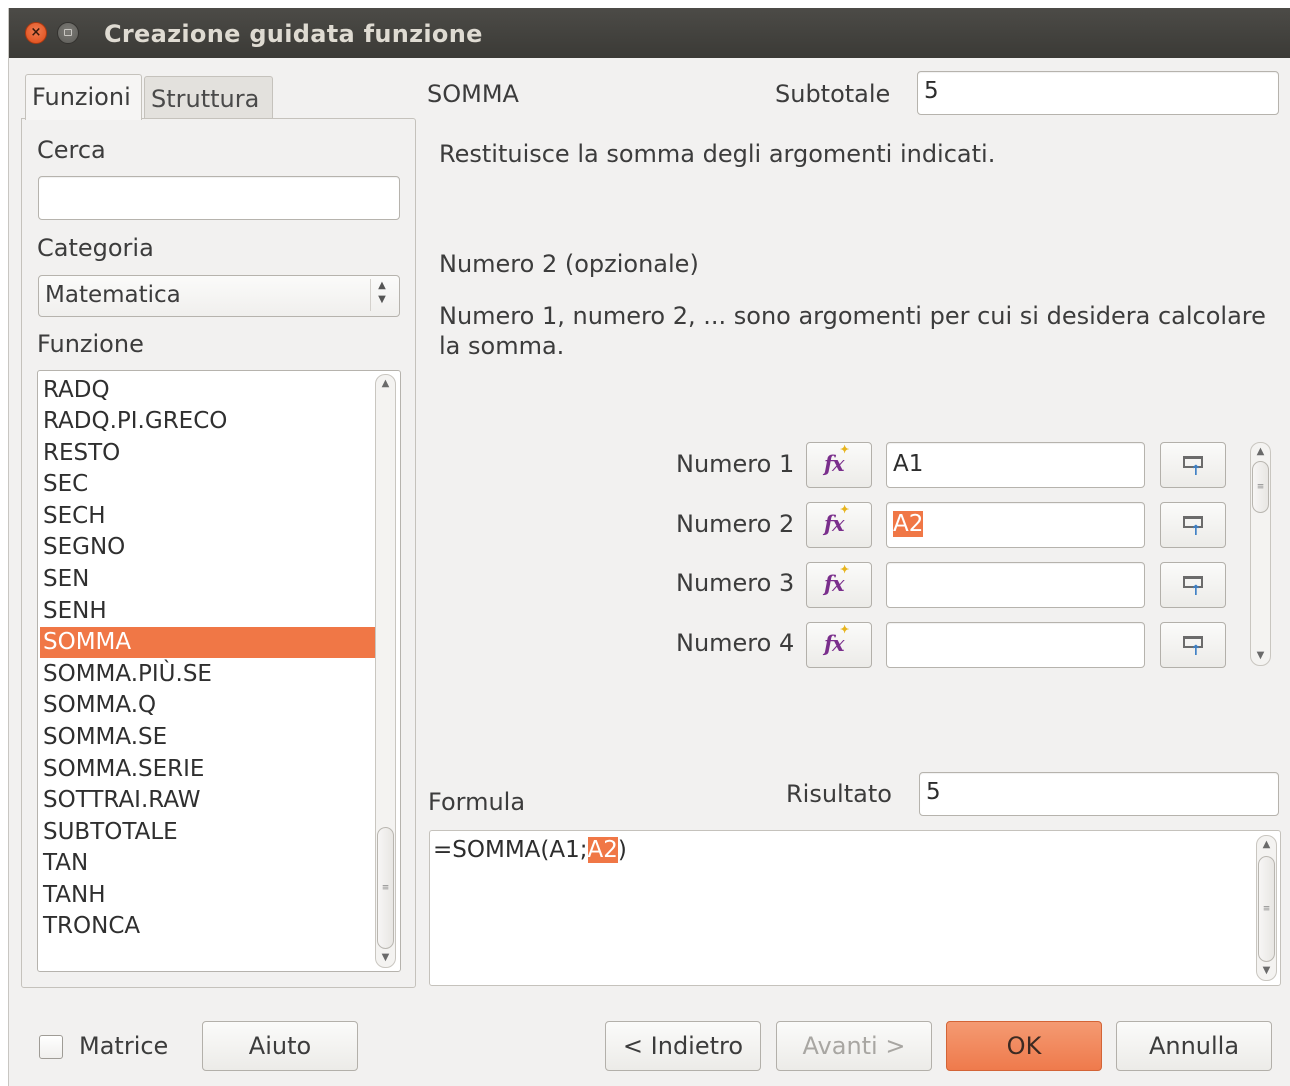 The width and height of the screenshot is (1290, 1086). I want to click on list-item: SUBTOTALE, so click(208, 832).